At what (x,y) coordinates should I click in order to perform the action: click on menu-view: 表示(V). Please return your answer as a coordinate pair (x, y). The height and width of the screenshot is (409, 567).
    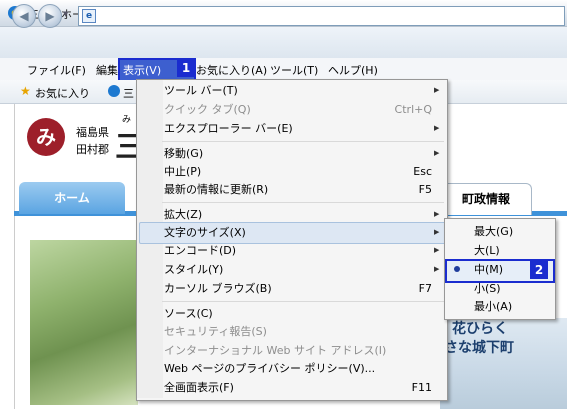
    Looking at the image, I should click on (142, 70).